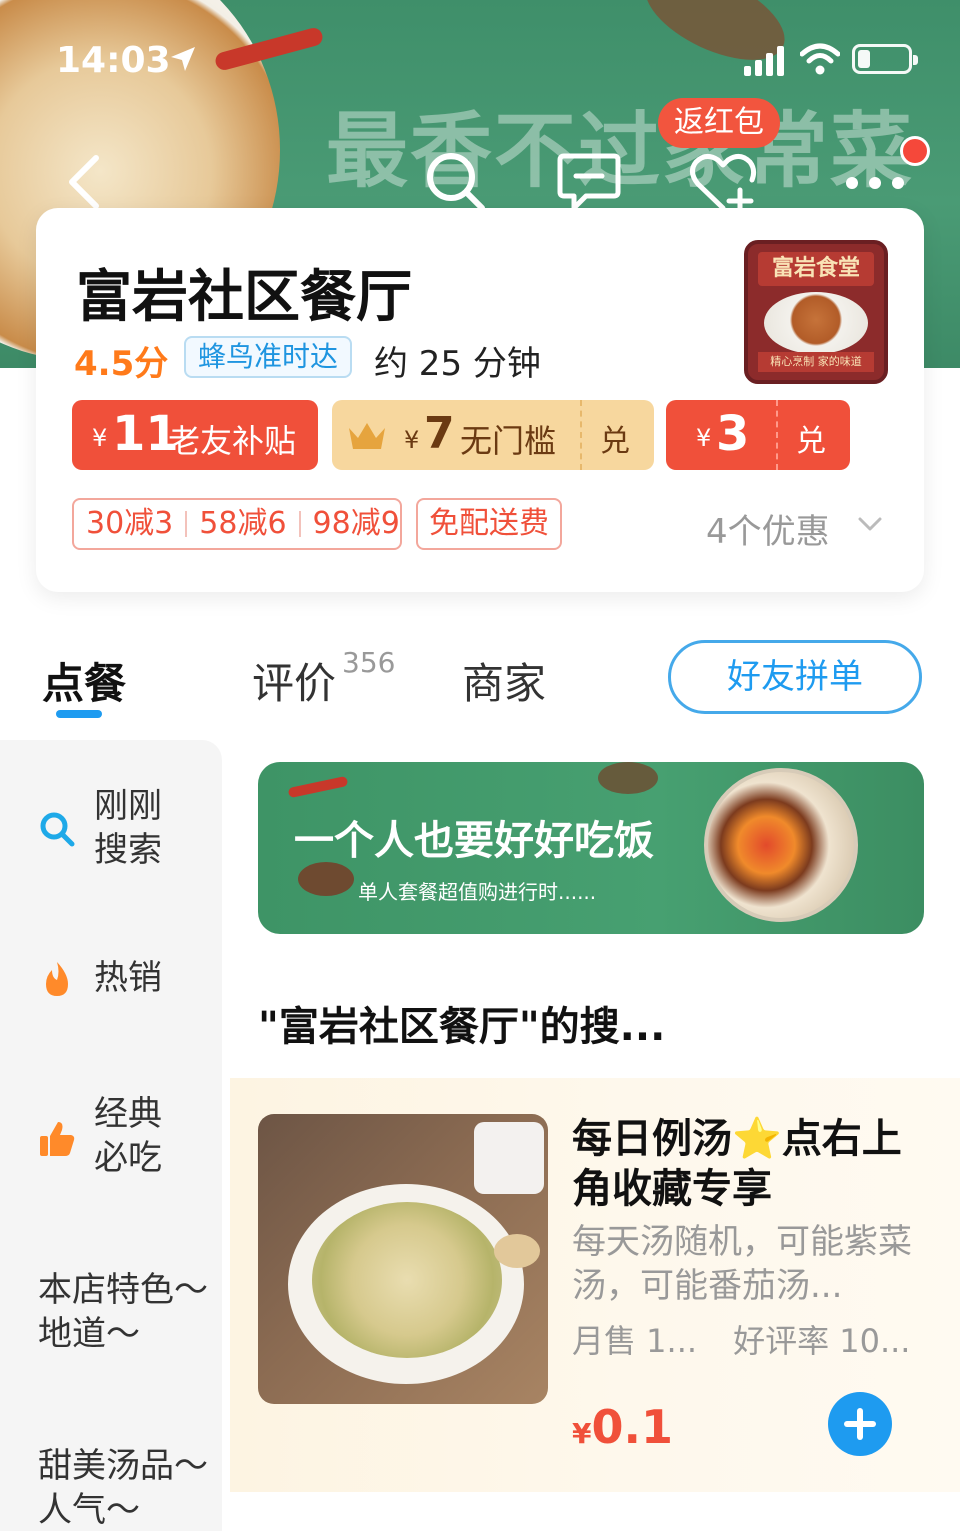  Describe the element at coordinates (457, 364) in the screenshot. I see `delivery-eta: 约 25 分钟` at that location.